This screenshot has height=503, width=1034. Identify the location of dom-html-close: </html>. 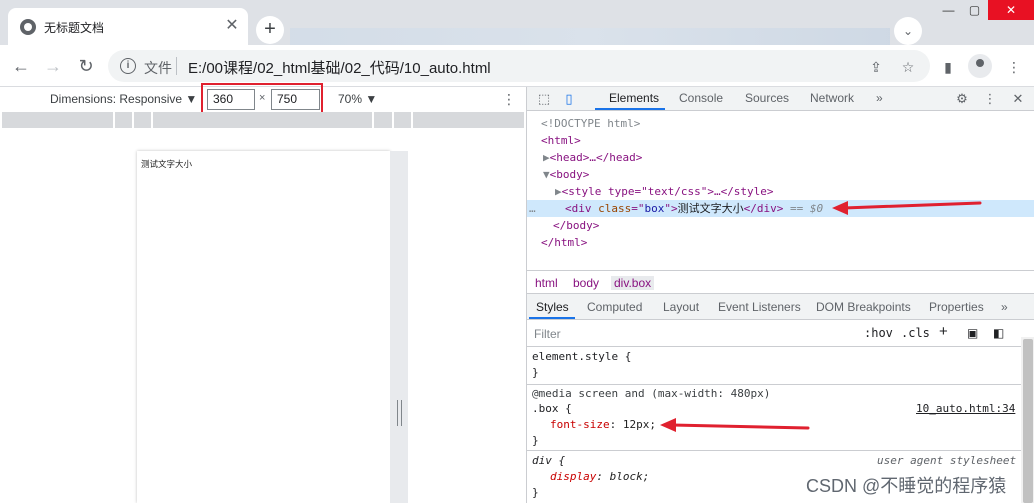
(780, 242).